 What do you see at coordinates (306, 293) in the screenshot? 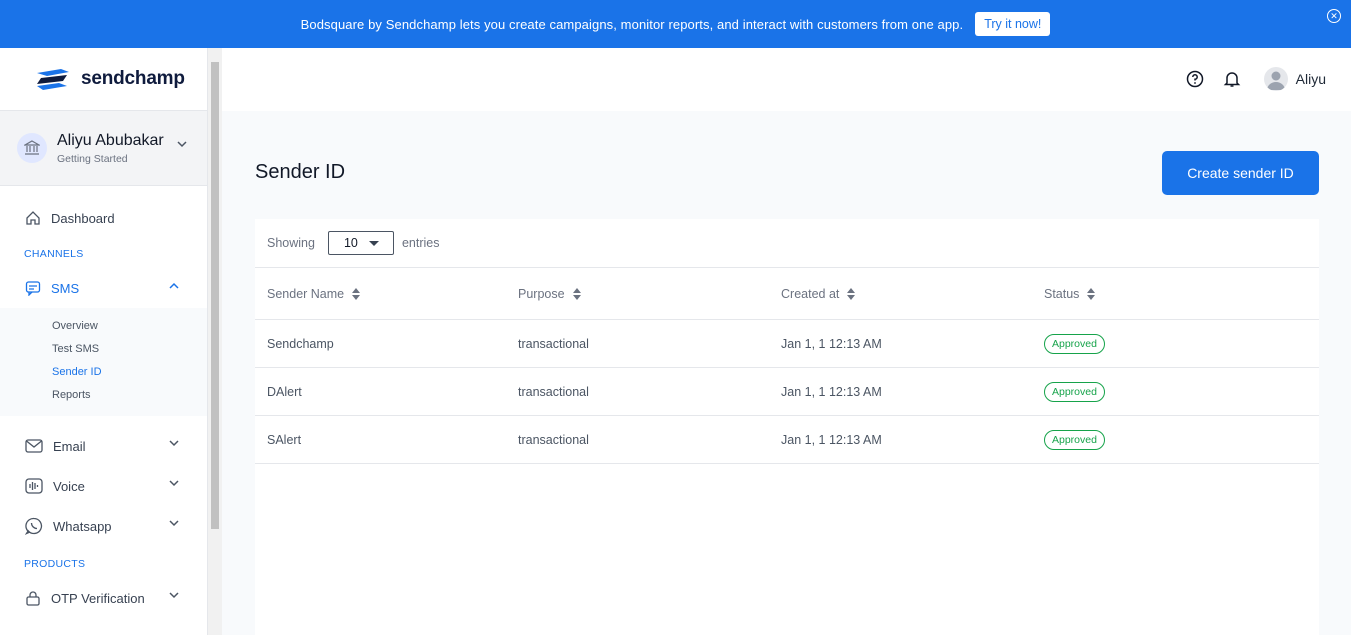
I see `column-label: Sender Name` at bounding box center [306, 293].